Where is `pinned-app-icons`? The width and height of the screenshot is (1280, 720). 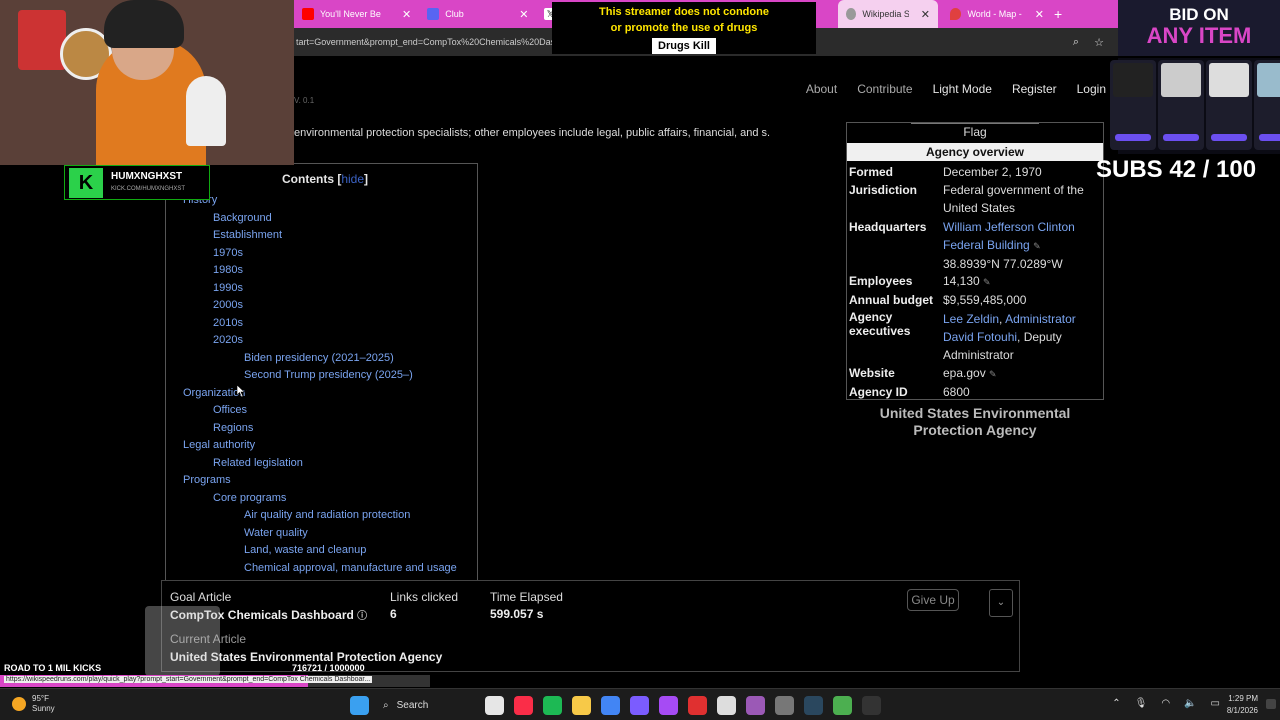
pinned-app-icons is located at coordinates (683, 705).